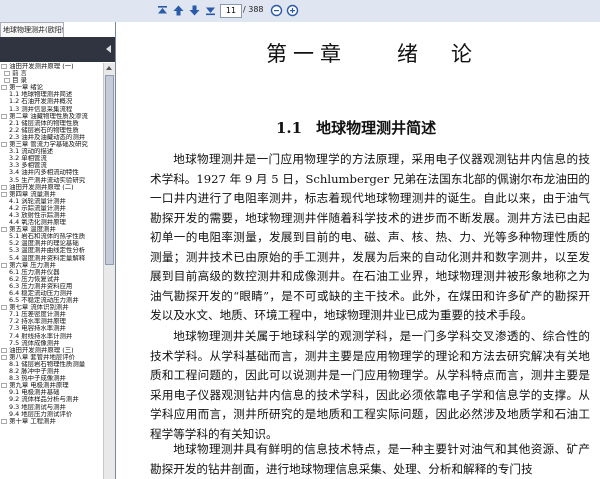  What do you see at coordinates (51, 66) in the screenshot?
I see `toc-item: □ 油田开发测井原理 (一)` at bounding box center [51, 66].